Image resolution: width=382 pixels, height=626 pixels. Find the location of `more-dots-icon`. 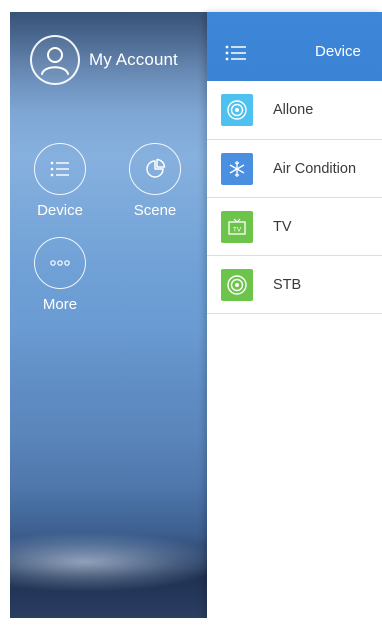

more-dots-icon is located at coordinates (60, 263).